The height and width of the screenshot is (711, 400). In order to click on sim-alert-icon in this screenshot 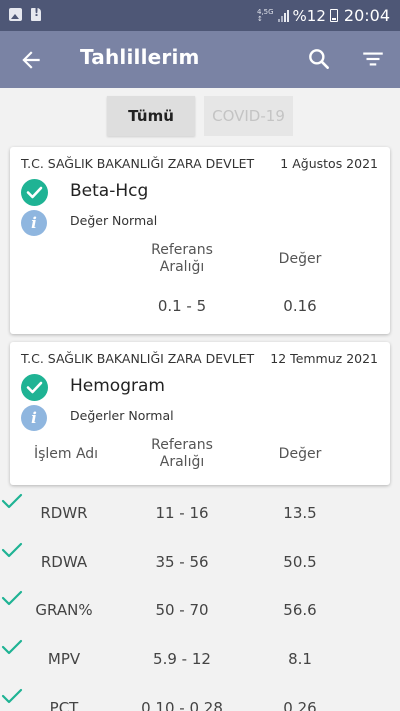, I will do `click(36, 13)`.